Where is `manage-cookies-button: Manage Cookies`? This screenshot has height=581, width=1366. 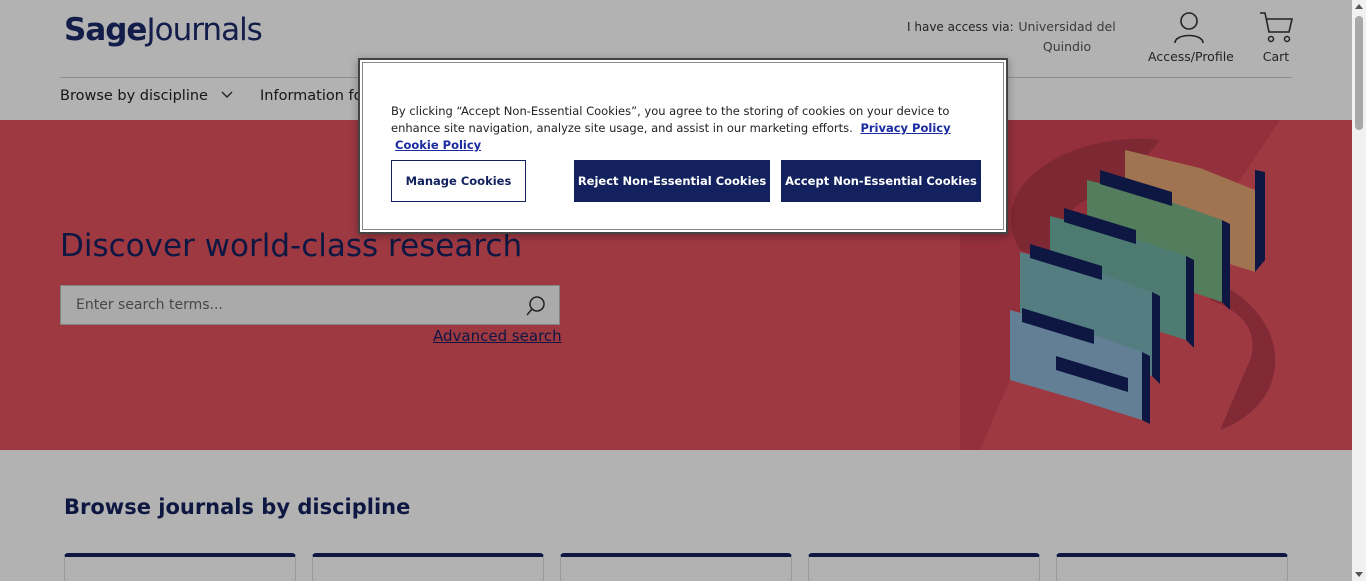 manage-cookies-button: Manage Cookies is located at coordinates (458, 181).